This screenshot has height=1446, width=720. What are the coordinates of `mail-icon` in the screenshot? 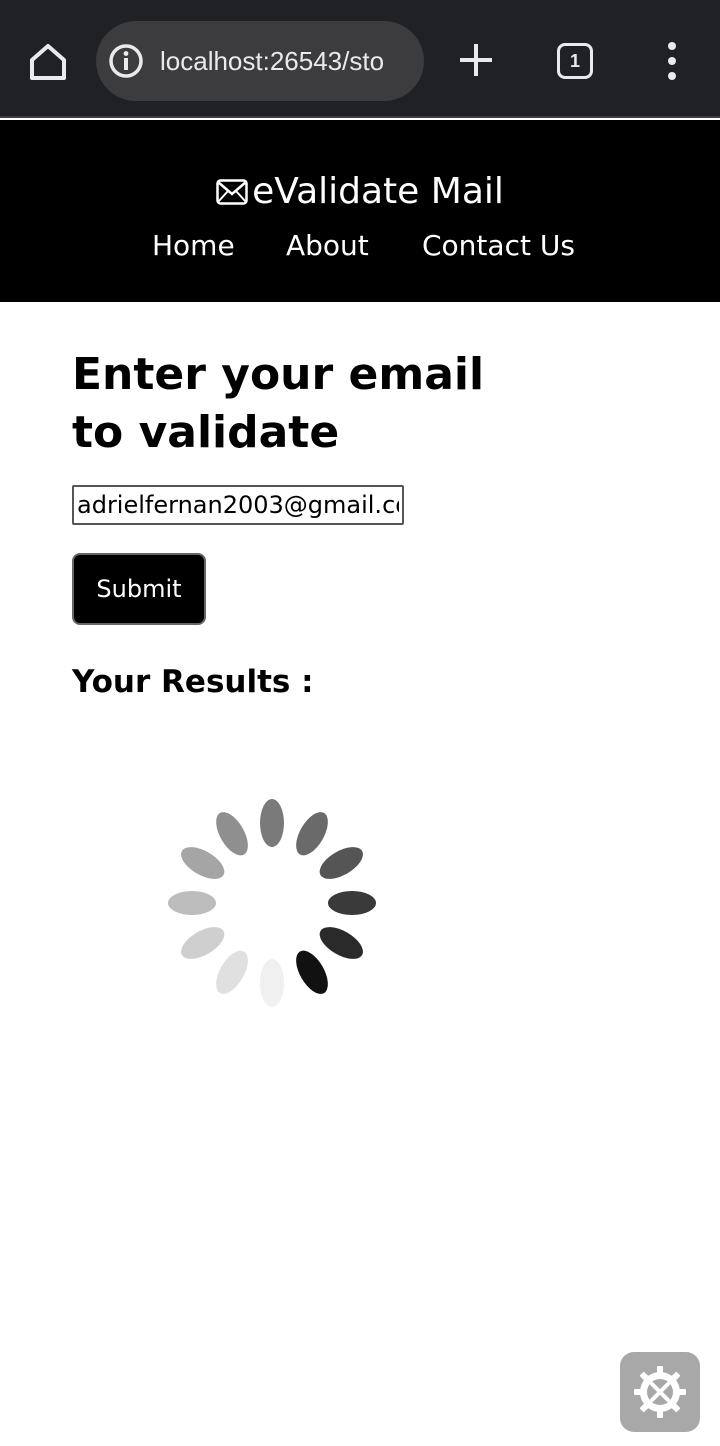 It's located at (232, 188).